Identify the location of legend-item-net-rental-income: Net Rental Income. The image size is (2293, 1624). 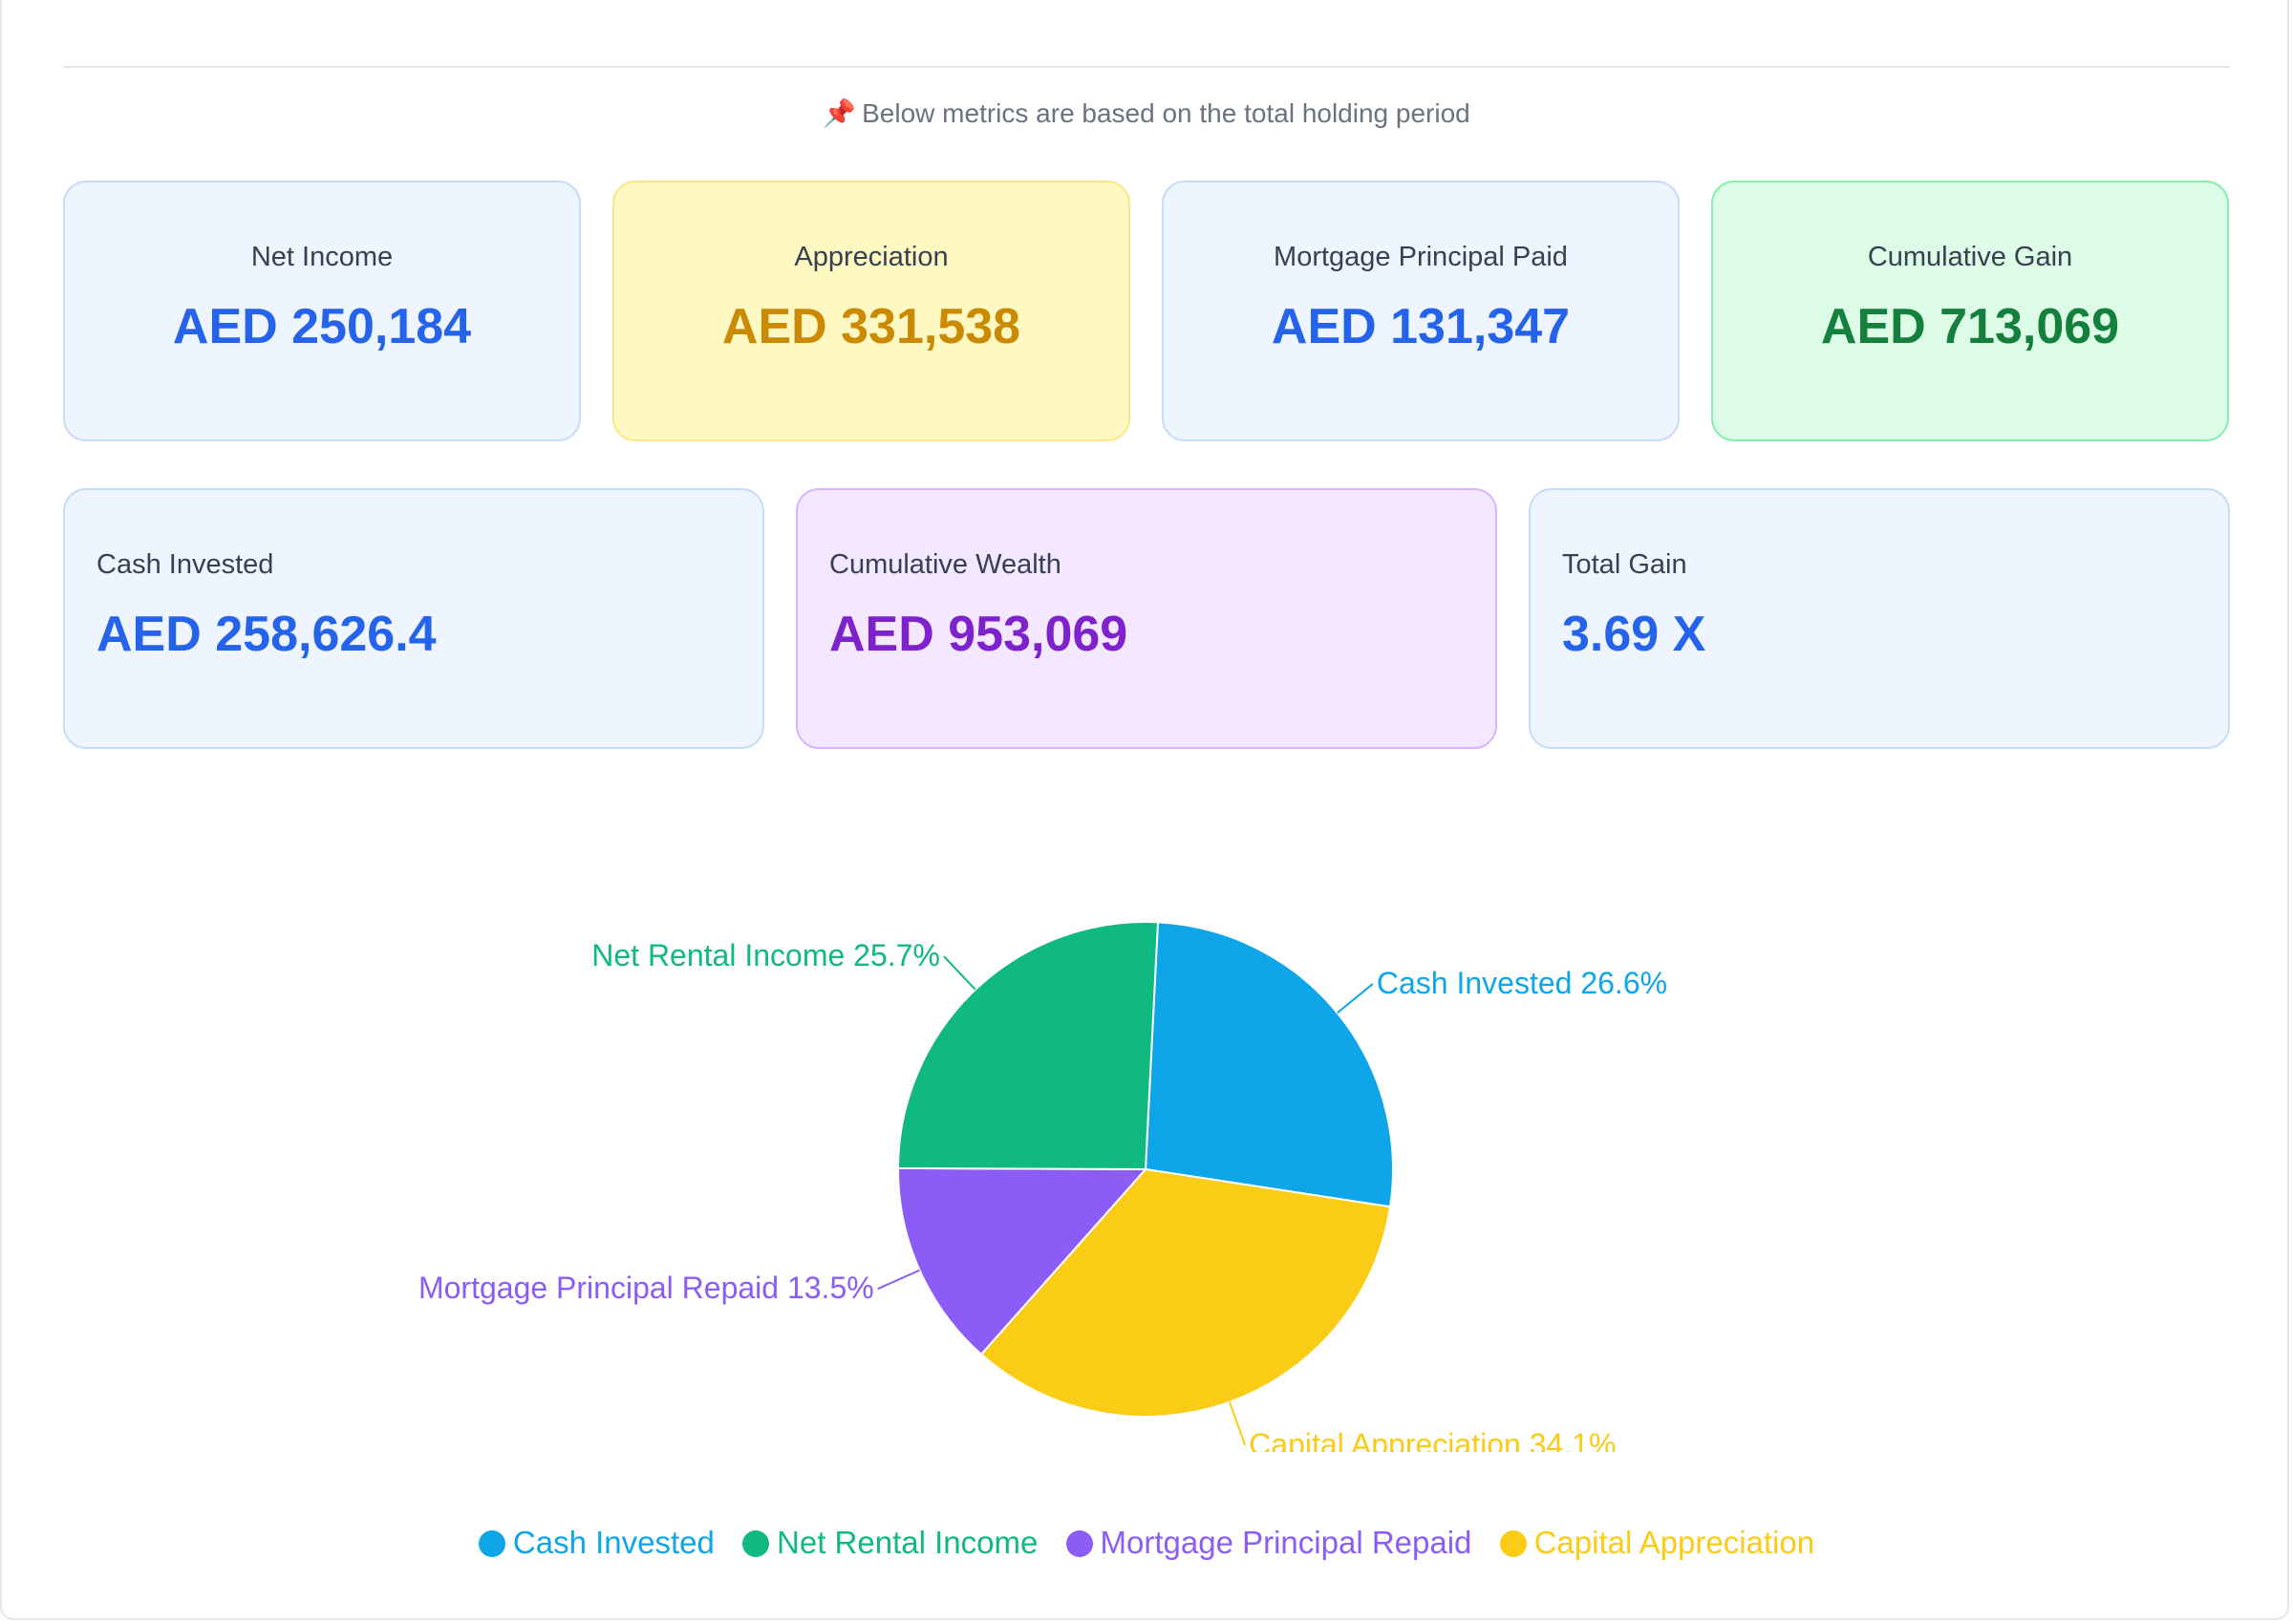
(890, 1543).